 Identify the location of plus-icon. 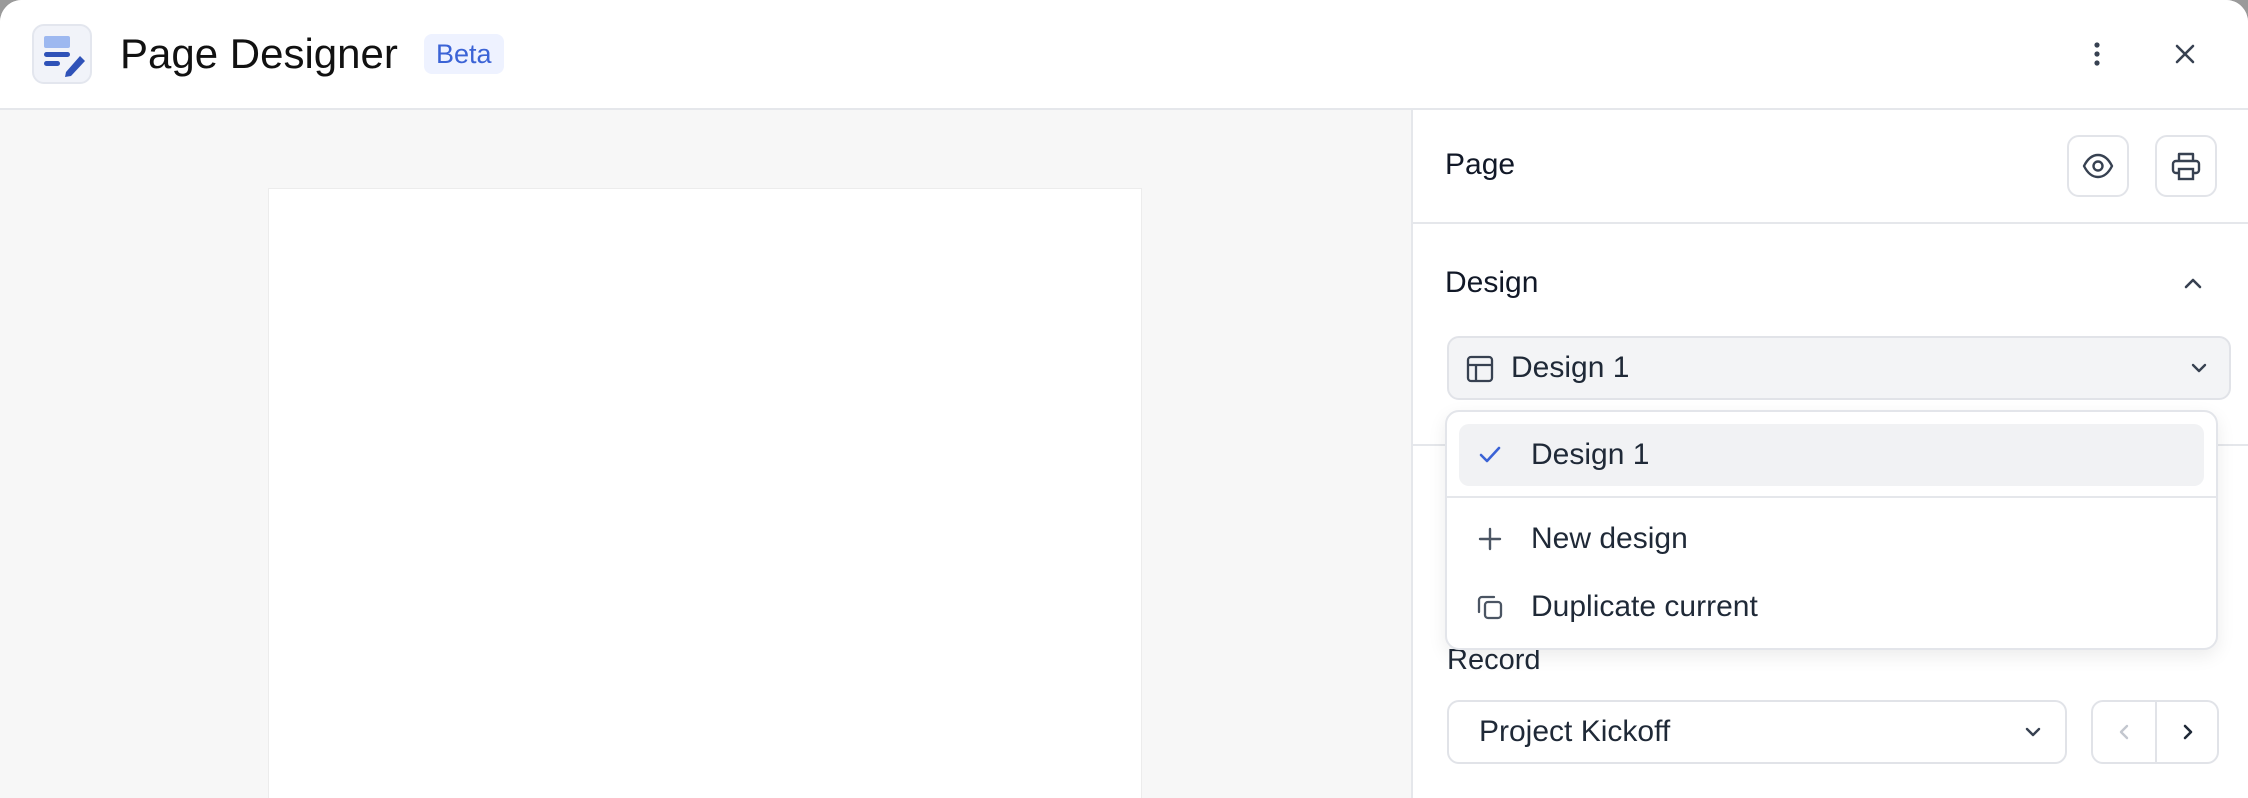
(1490, 539).